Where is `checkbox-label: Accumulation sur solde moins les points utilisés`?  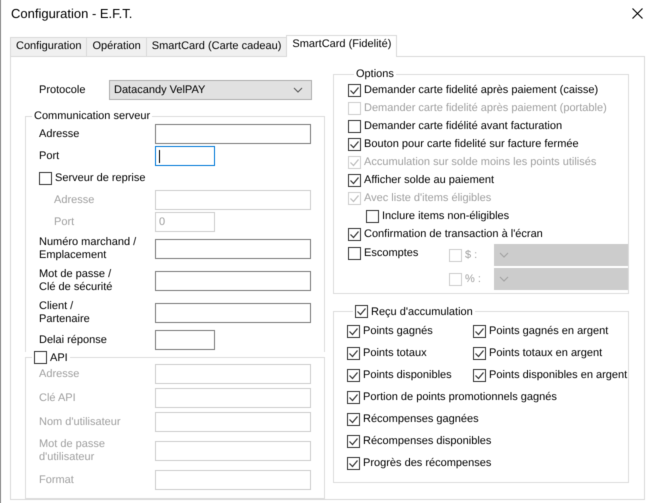 checkbox-label: Accumulation sur solde moins les points utilisés is located at coordinates (480, 162).